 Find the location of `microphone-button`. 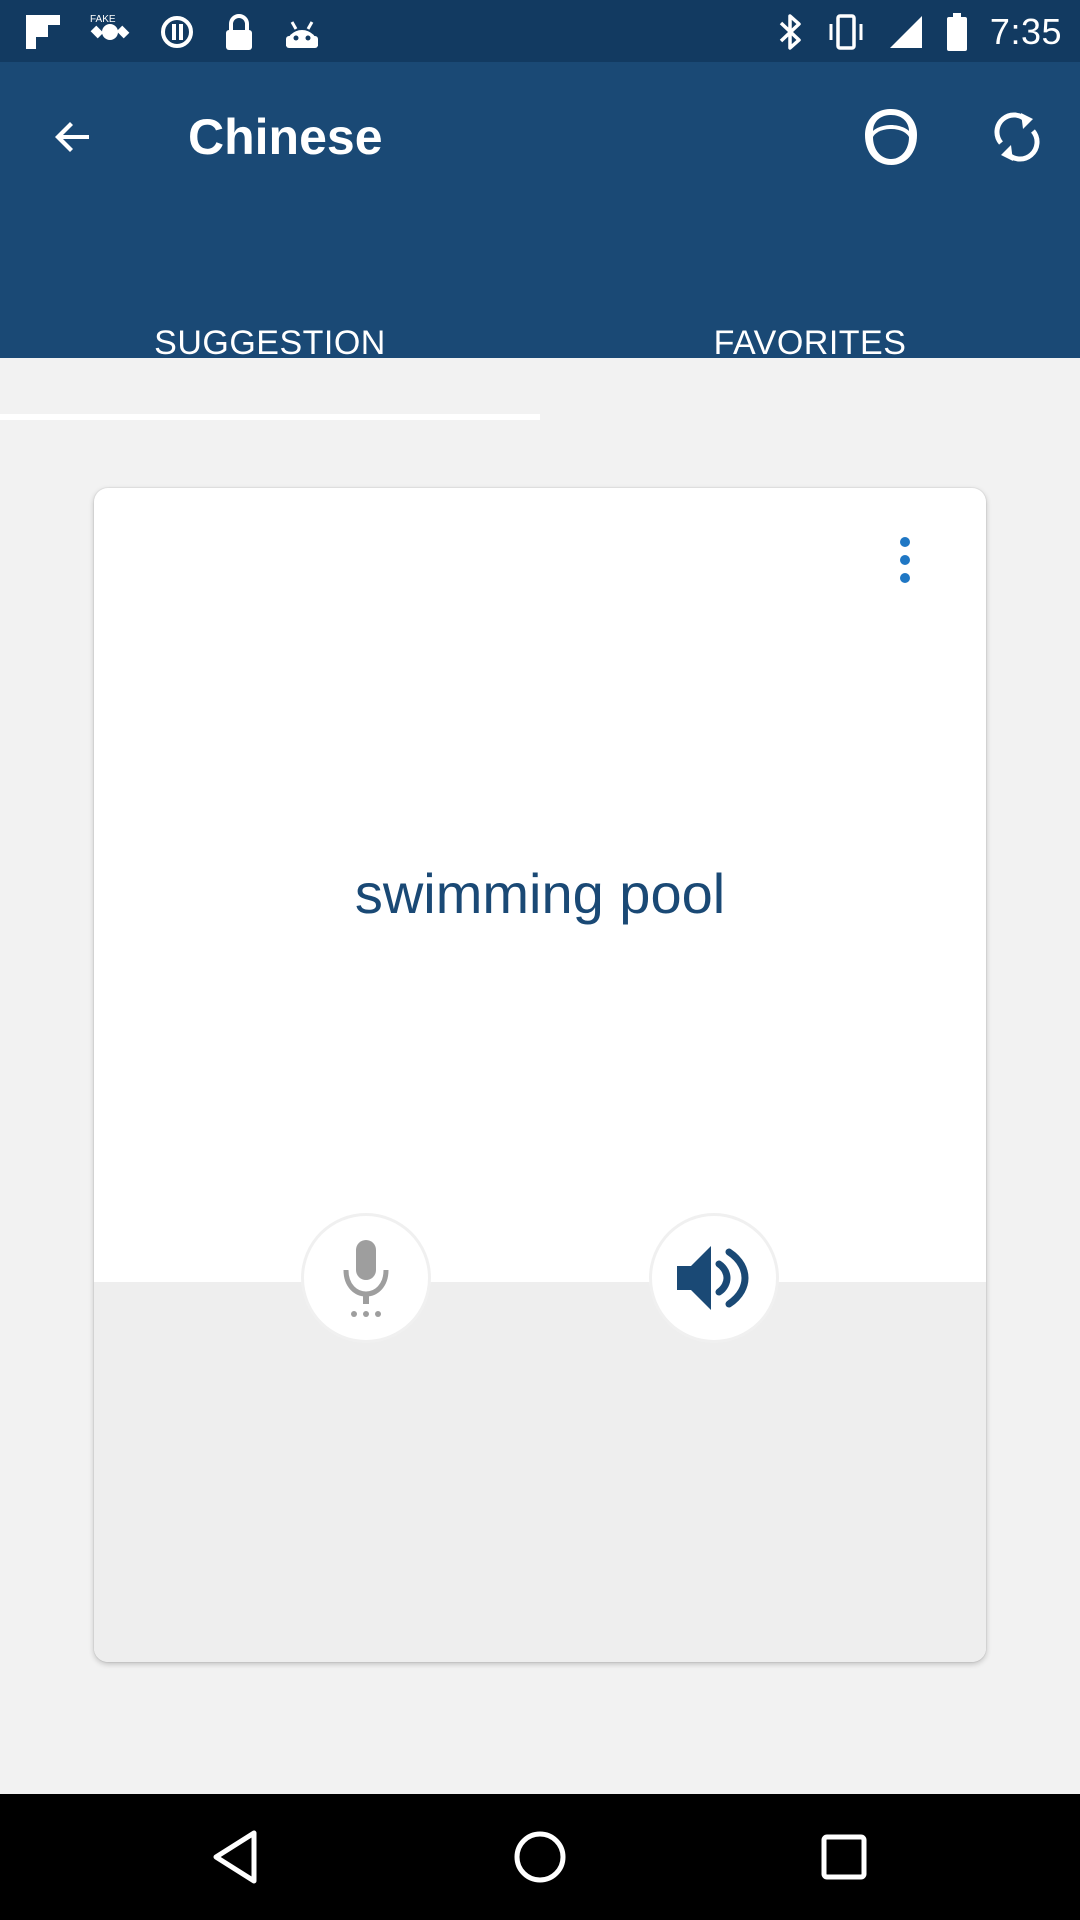

microphone-button is located at coordinates (366, 1278).